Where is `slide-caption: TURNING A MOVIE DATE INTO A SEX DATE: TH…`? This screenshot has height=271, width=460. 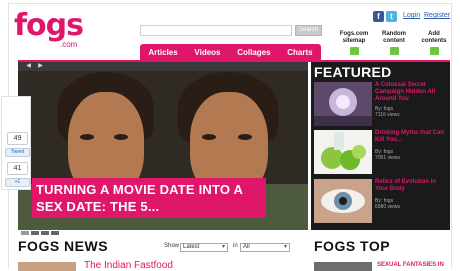 slide-caption: TURNING A MOVIE DATE INTO A SEX DATE: TH… is located at coordinates (149, 198).